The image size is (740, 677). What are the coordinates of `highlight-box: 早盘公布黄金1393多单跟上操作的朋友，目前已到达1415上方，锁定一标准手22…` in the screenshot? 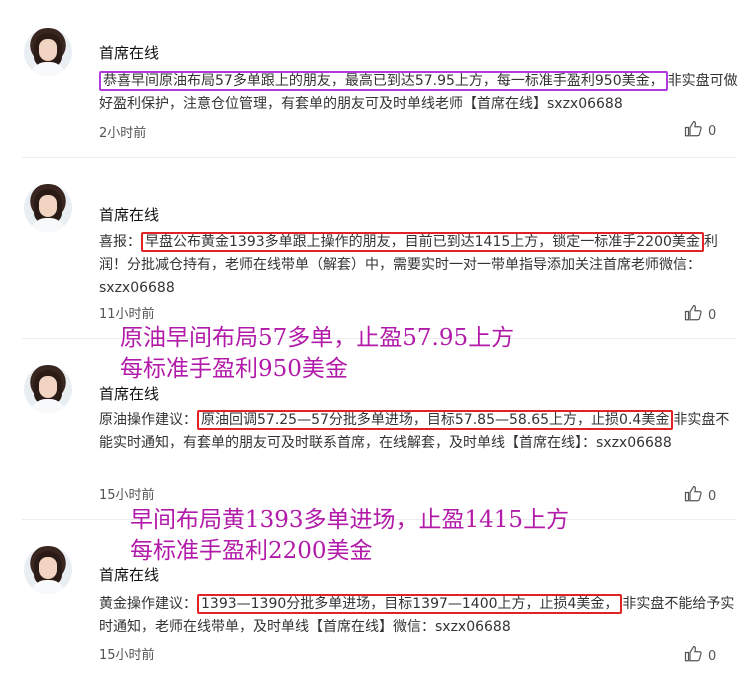 It's located at (422, 242).